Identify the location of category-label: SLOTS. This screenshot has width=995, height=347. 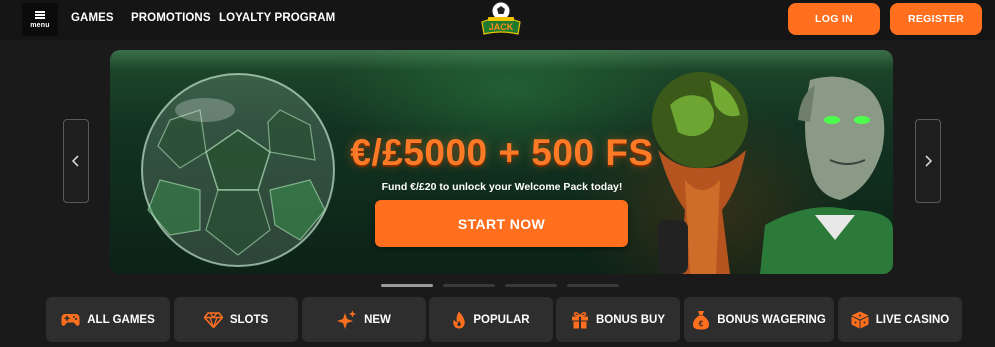
(249, 319).